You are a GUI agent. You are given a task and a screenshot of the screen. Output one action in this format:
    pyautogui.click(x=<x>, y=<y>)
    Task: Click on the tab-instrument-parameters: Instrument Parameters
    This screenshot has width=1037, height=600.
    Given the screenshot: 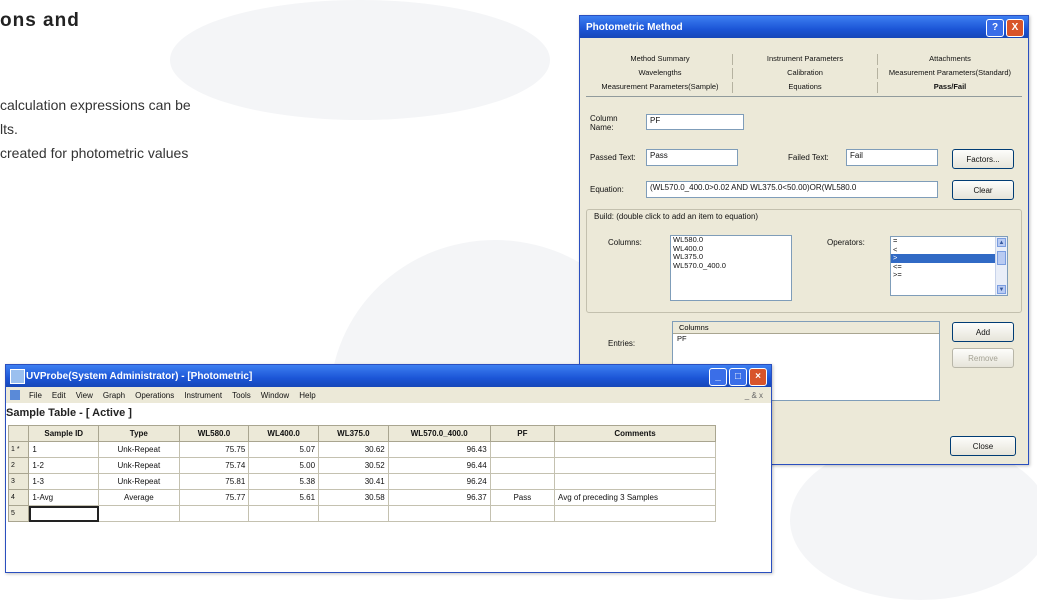 What is the action you would take?
    pyautogui.click(x=805, y=59)
    